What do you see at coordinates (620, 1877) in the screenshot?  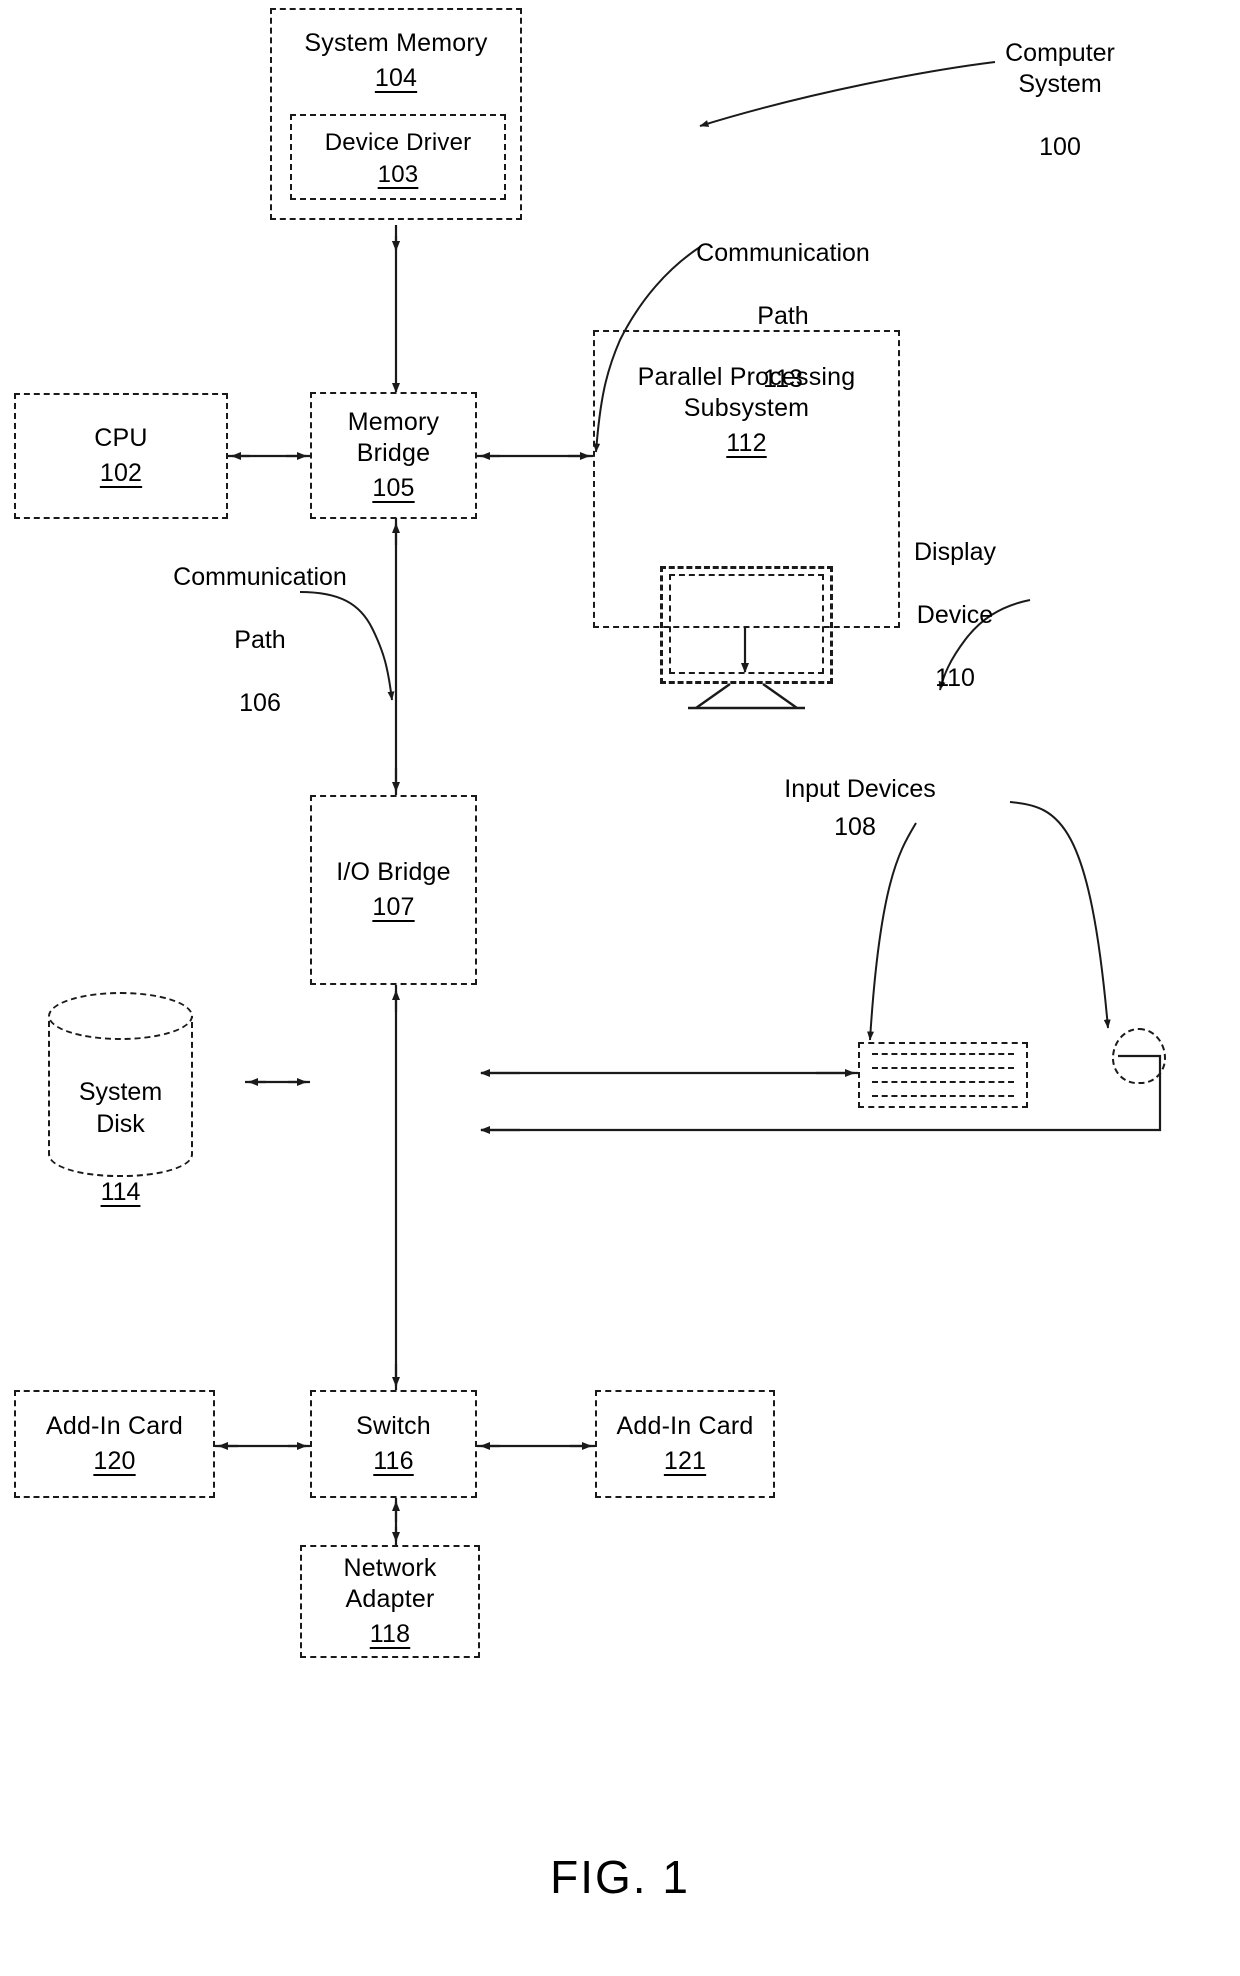 I see `figure-caption: FIG. 1` at bounding box center [620, 1877].